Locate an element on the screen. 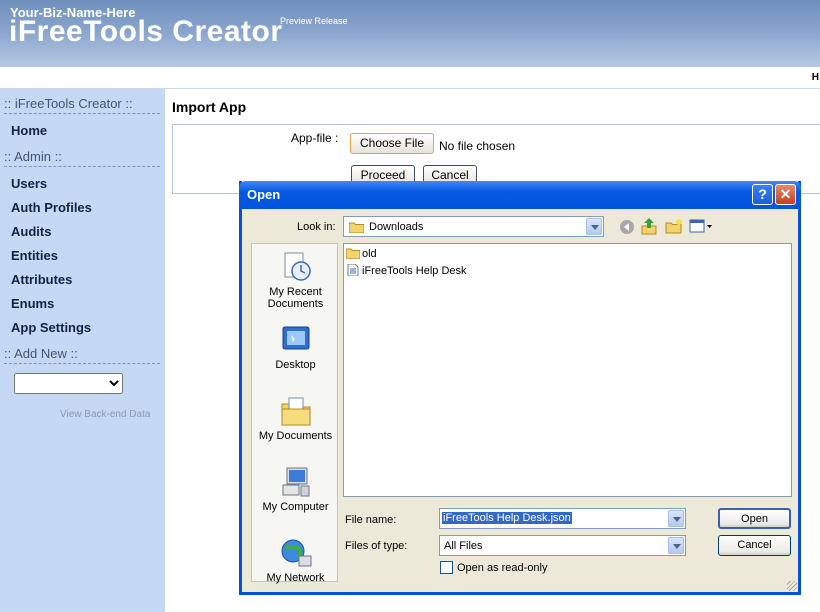  place-my-network: My Network is located at coordinates (295, 560).